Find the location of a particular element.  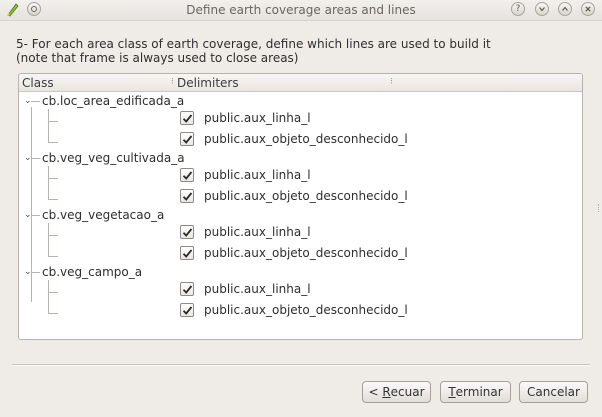

tree-header: Class ⁝ Delimiters ⁝ is located at coordinates (300, 83).